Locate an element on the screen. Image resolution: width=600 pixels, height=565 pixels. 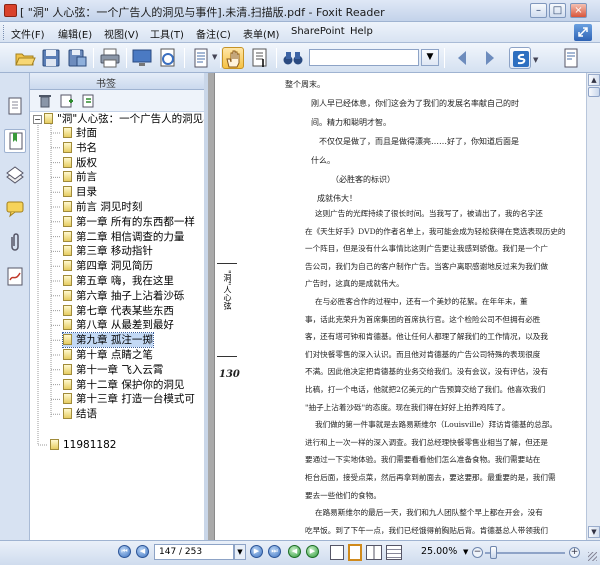
scroll-down-icon: ▼ is located at coordinates (594, 532).